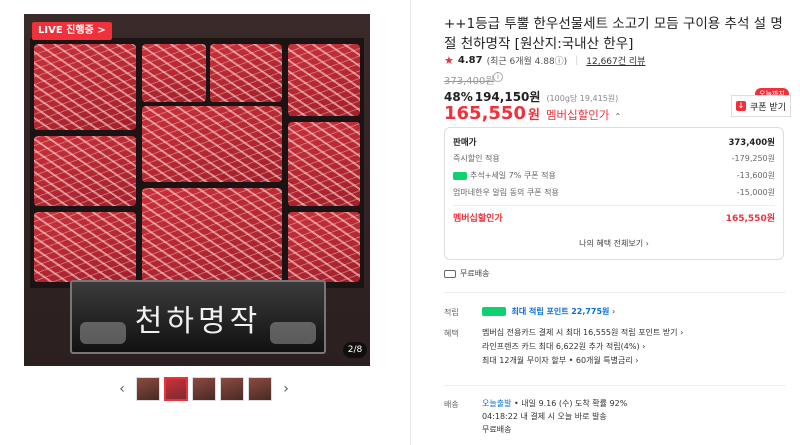 This screenshot has width=800, height=445. What do you see at coordinates (741, 106) in the screenshot?
I see `coupon-download-icon: ↓` at bounding box center [741, 106].